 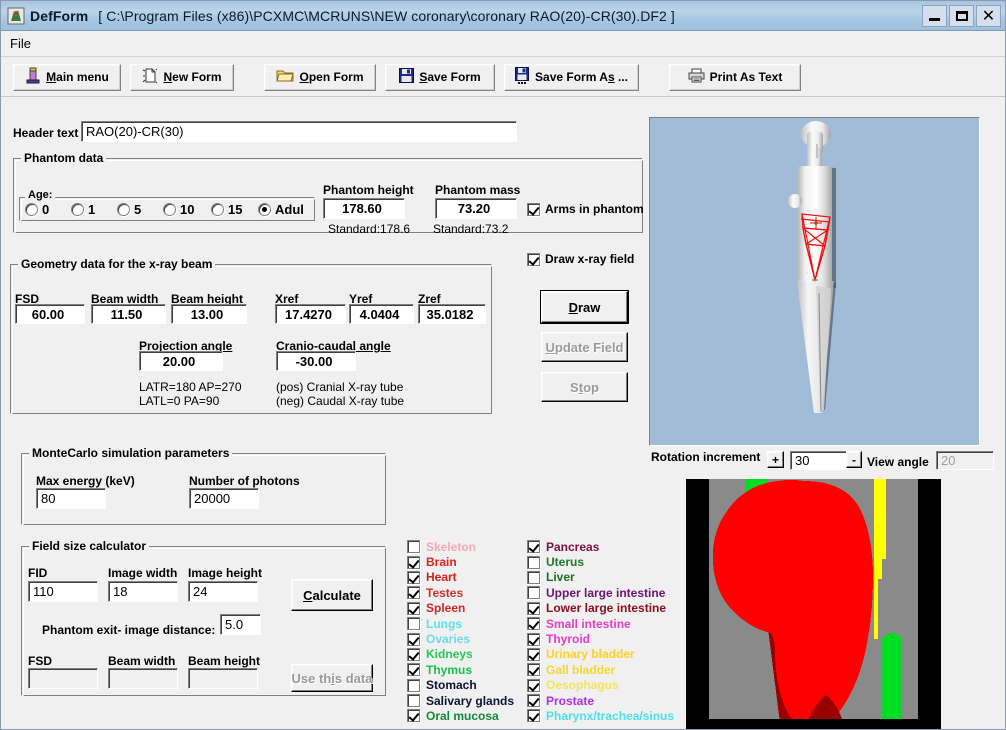 What do you see at coordinates (46, 133) in the screenshot?
I see `header-text-label: Header text` at bounding box center [46, 133].